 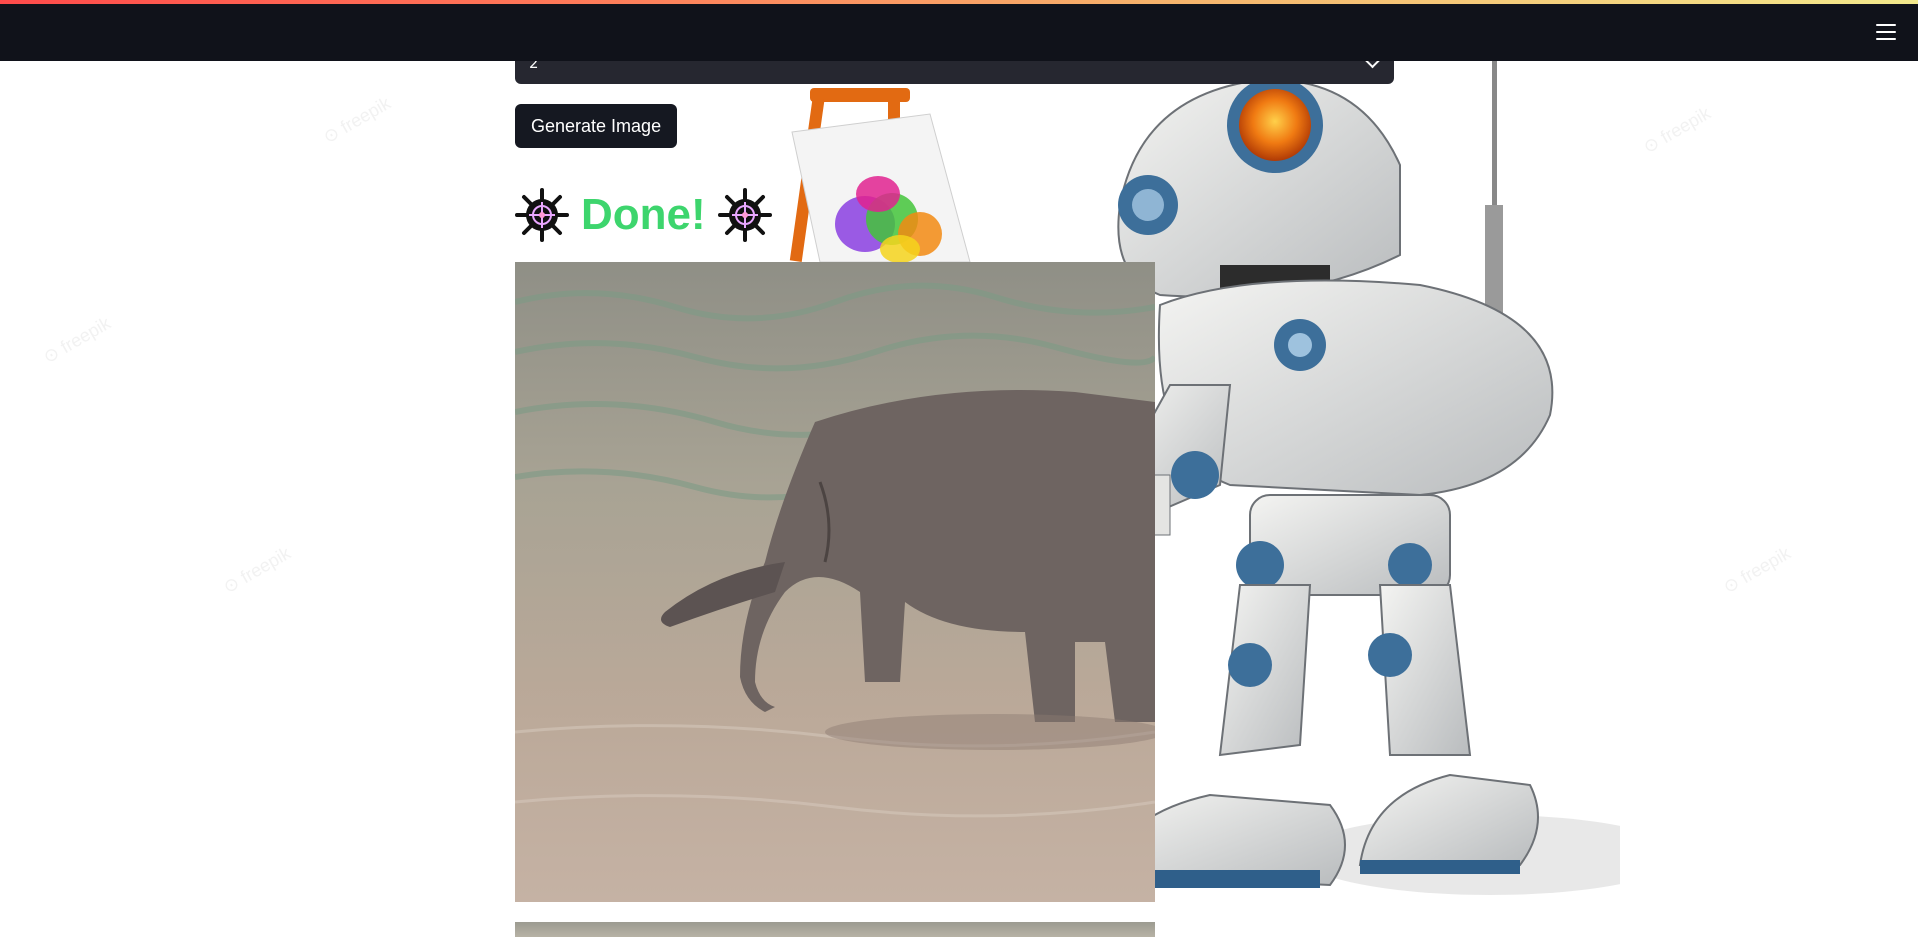 What do you see at coordinates (596, 126) in the screenshot?
I see `generate-image-button: Generate Image` at bounding box center [596, 126].